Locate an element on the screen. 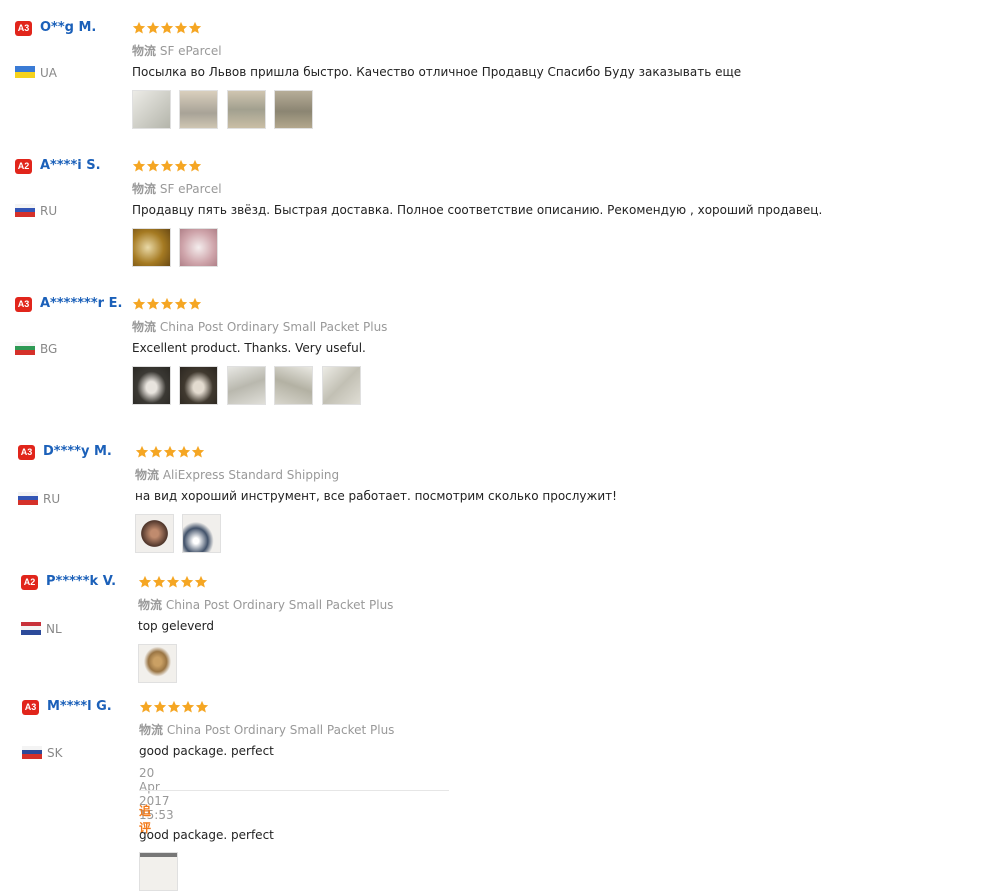 This screenshot has width=1000, height=892. buyer-name: A****i S. is located at coordinates (70, 165).